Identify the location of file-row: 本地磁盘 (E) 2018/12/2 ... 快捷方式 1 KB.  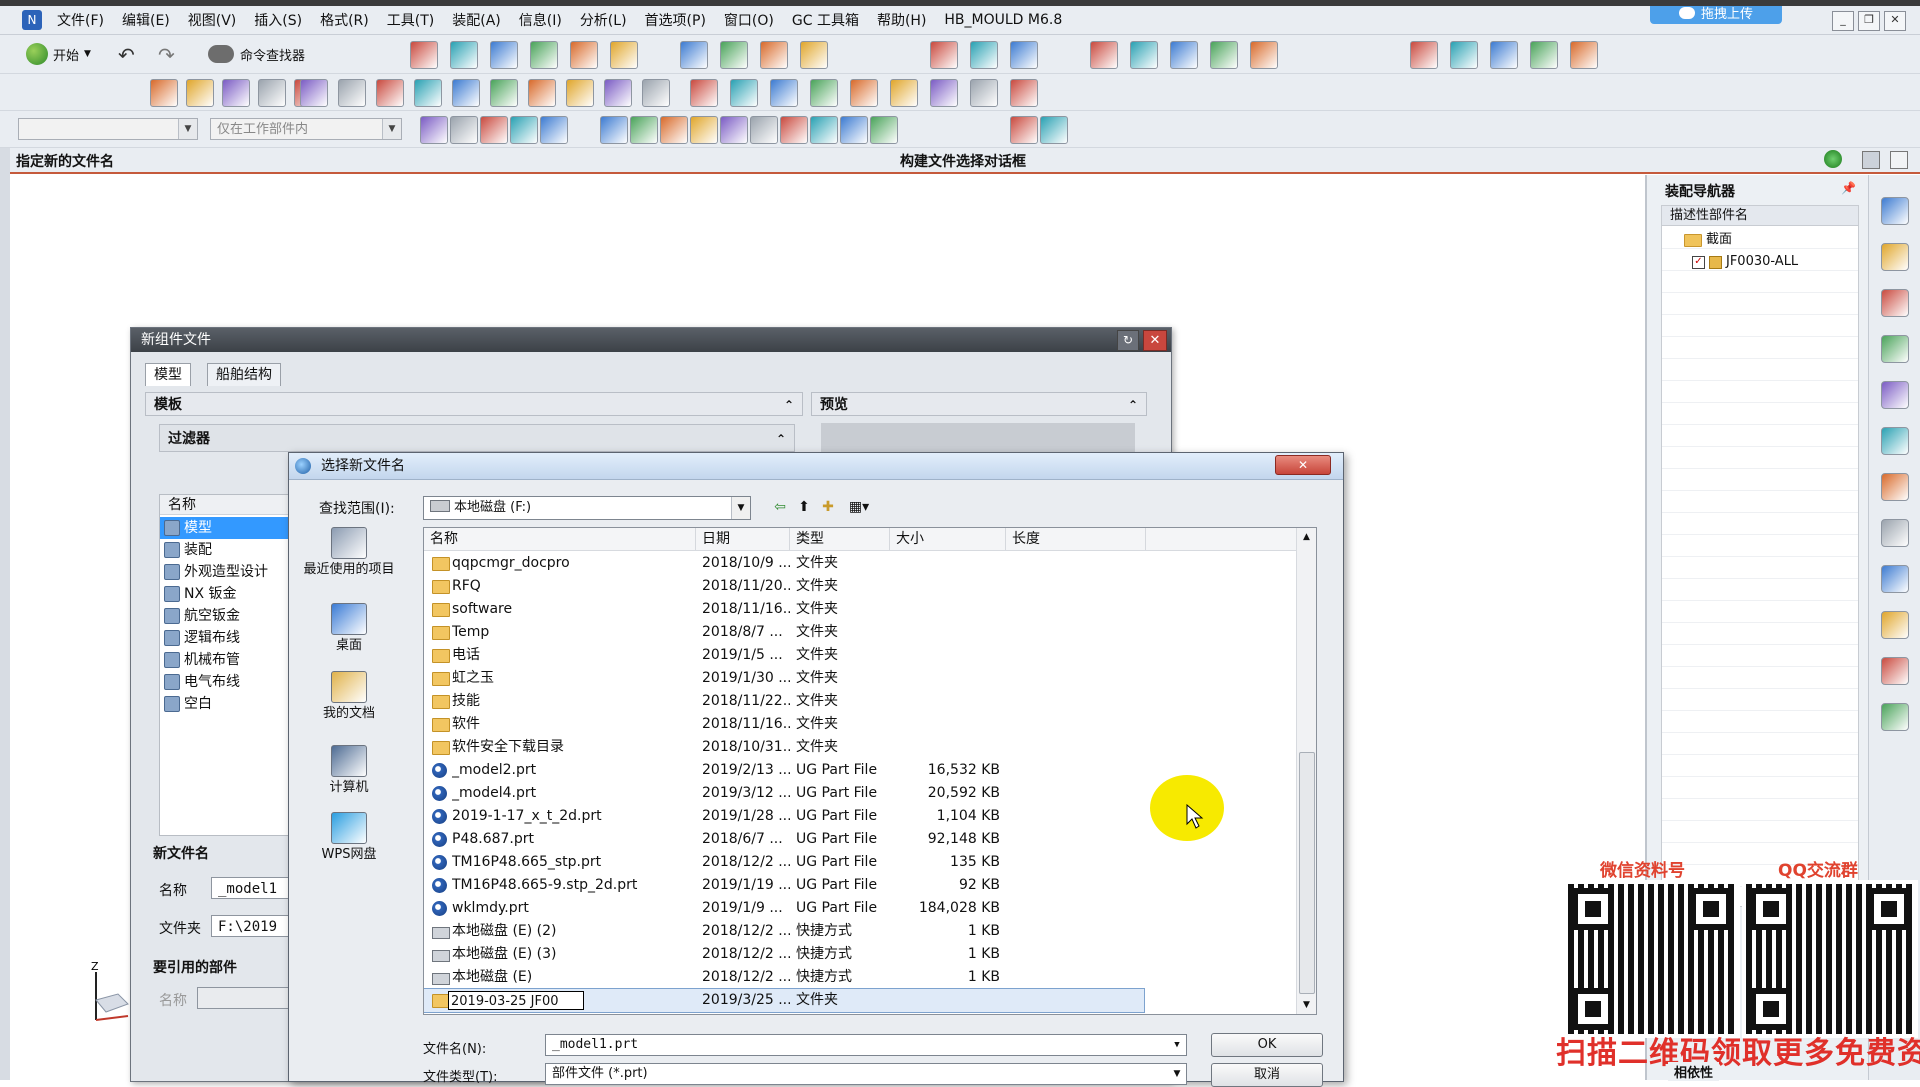
(784, 977).